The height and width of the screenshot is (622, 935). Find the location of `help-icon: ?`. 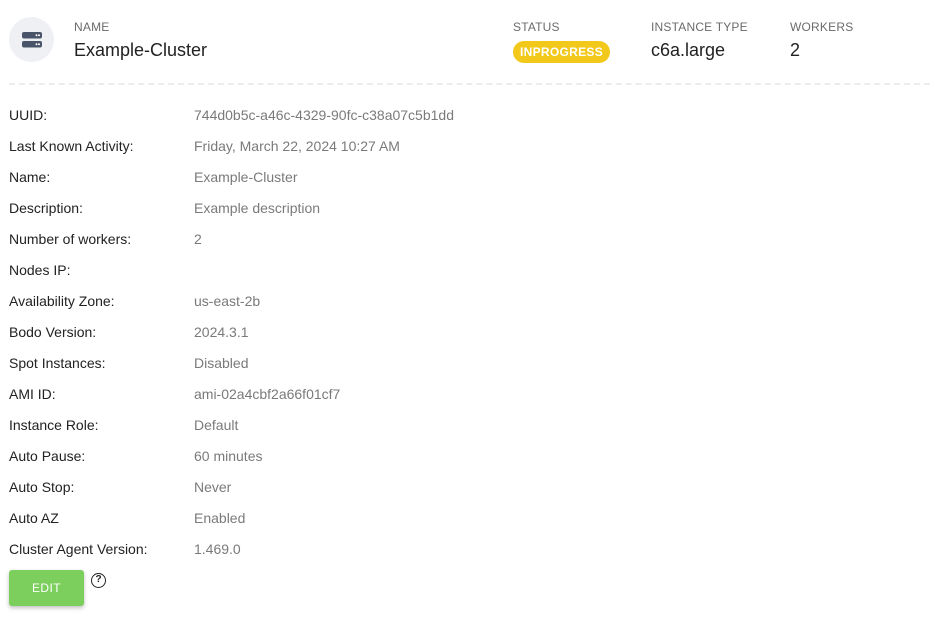

help-icon: ? is located at coordinates (98, 580).